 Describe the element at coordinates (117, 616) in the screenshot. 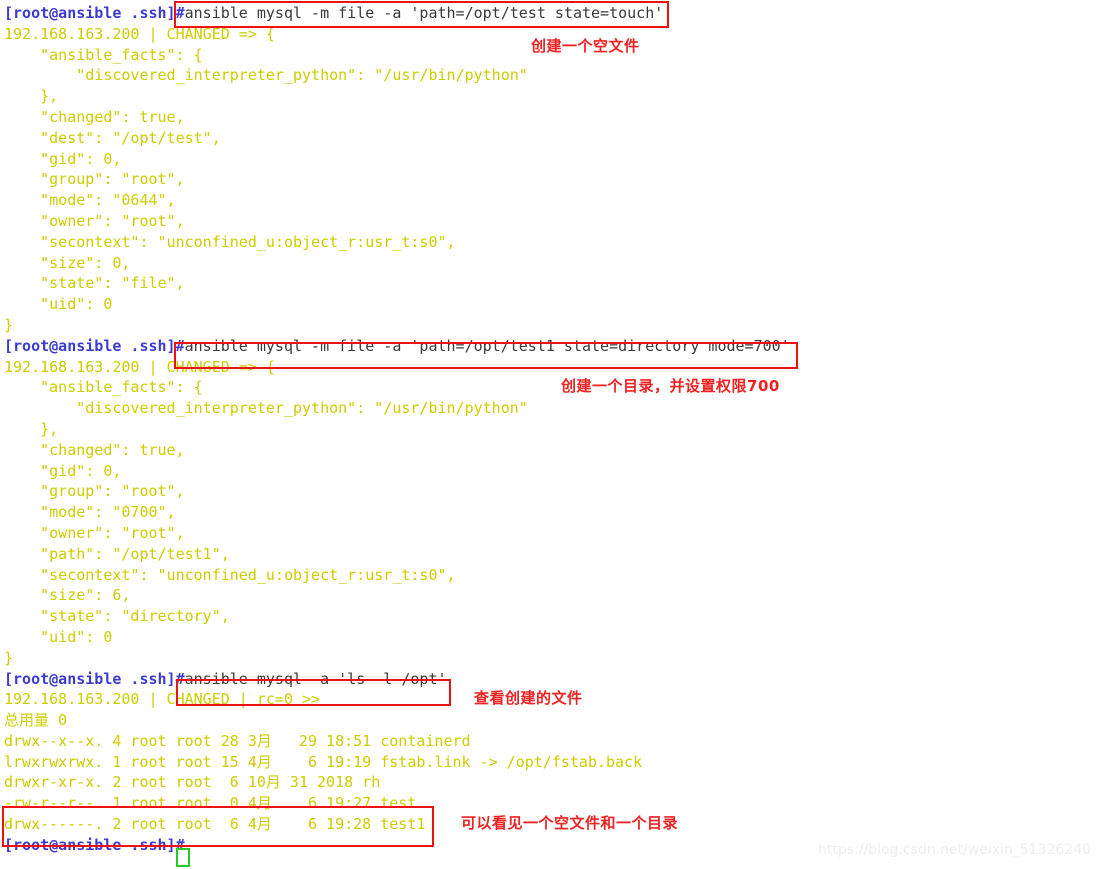

I see `output-text: "state": "directory",` at that location.